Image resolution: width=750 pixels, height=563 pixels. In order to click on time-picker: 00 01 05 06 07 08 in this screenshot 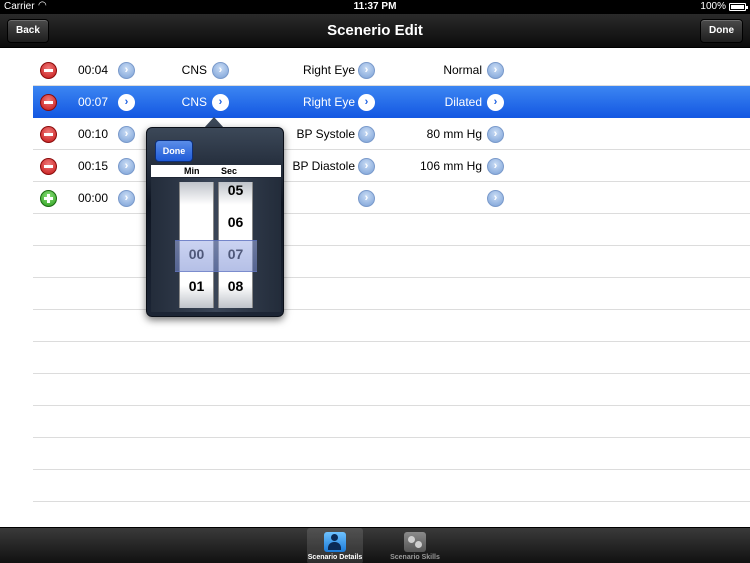, I will do `click(216, 245)`.